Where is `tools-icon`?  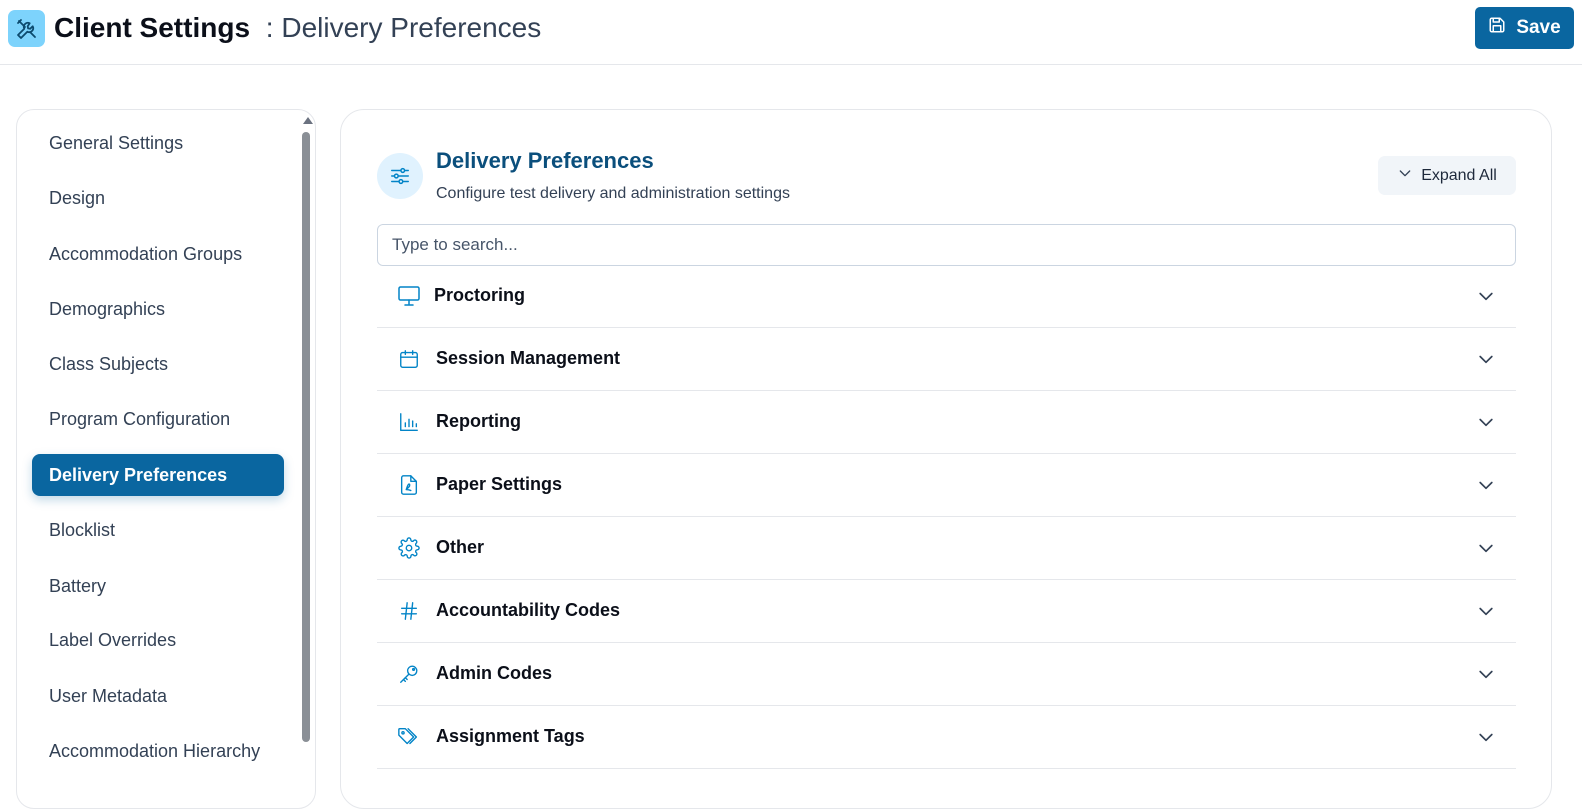 tools-icon is located at coordinates (26, 28).